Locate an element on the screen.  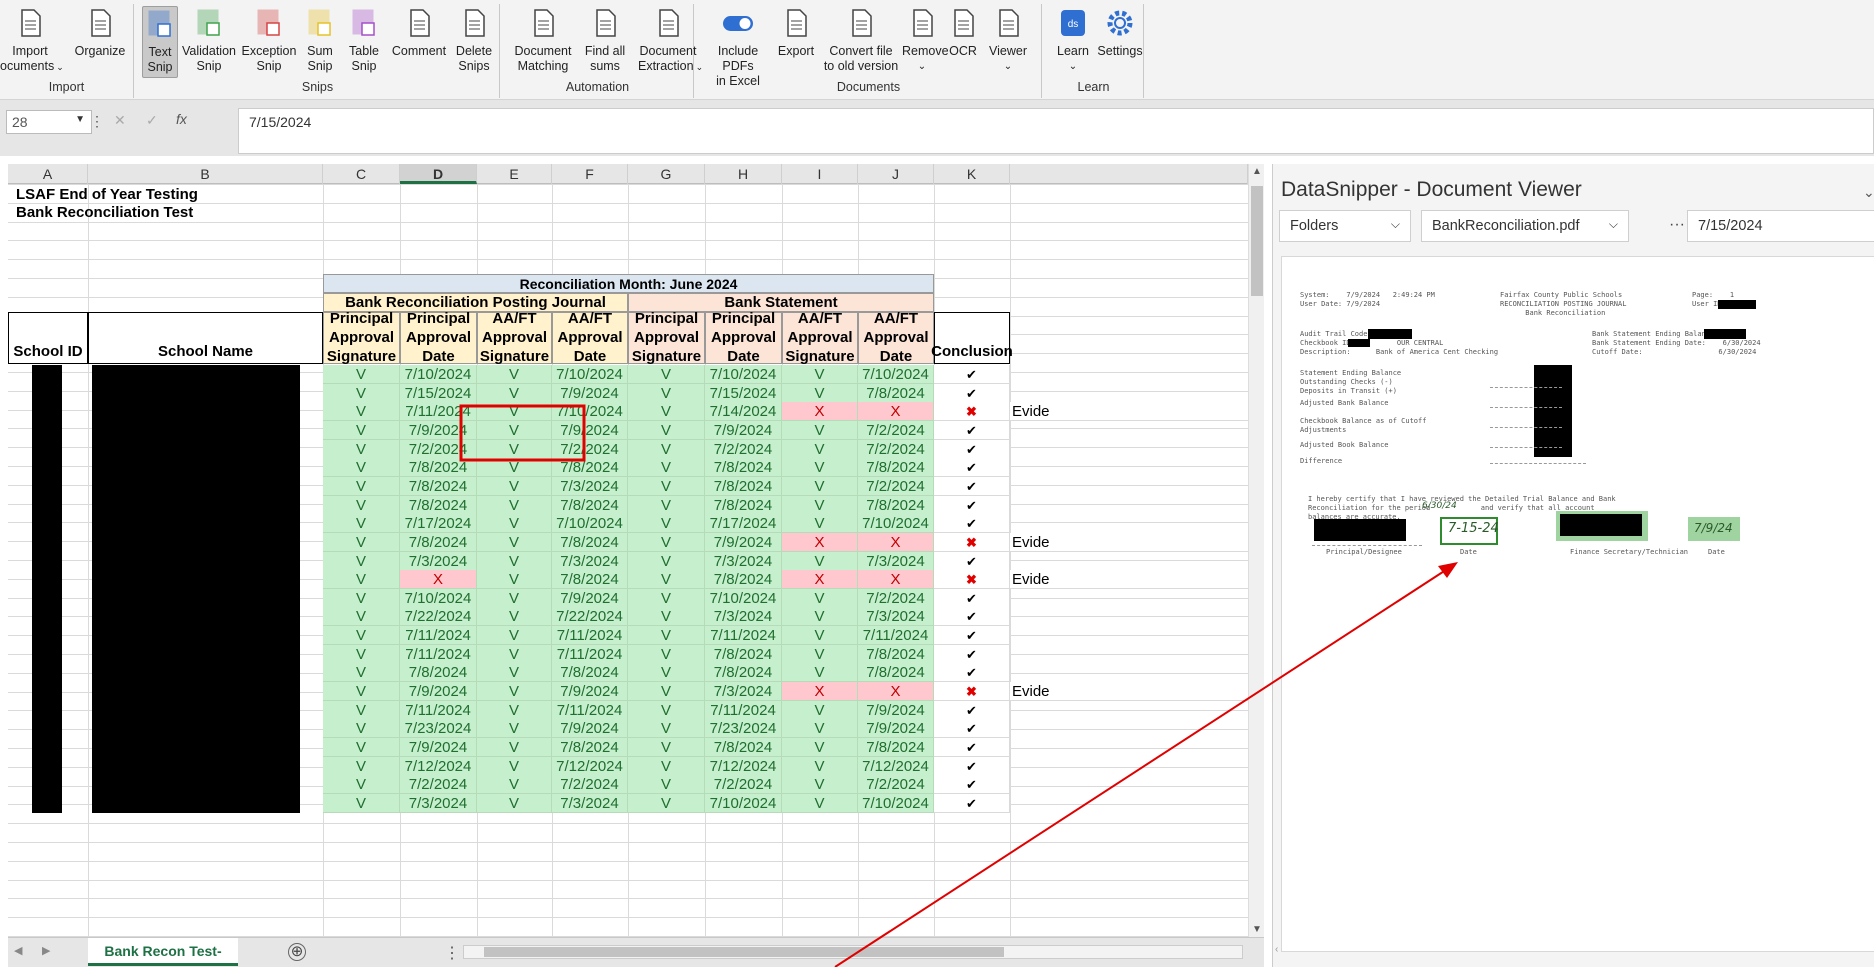
column-header-j: J is located at coordinates (896, 174).